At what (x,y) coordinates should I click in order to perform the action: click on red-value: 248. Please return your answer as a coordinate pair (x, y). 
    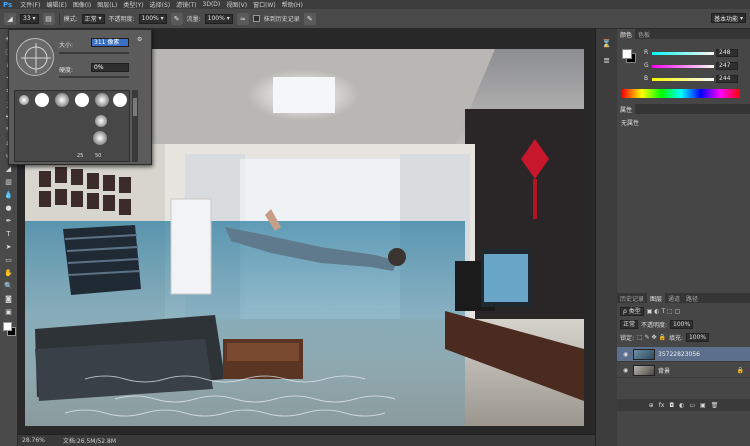
    Looking at the image, I should click on (727, 53).